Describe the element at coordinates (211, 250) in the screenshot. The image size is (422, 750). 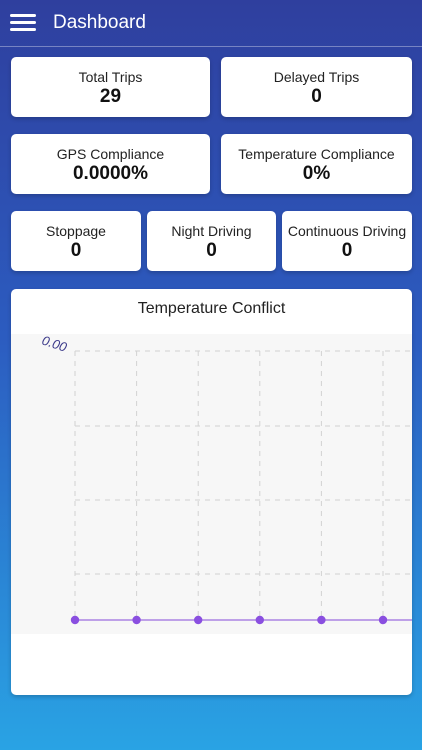
I see `night-driving-value: 0` at that location.